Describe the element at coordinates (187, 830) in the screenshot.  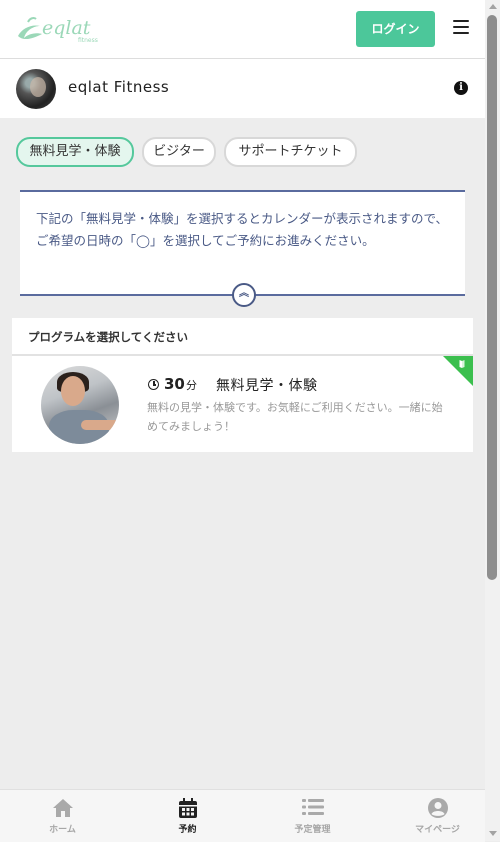
I see `nav-reserve-label: 予約` at that location.